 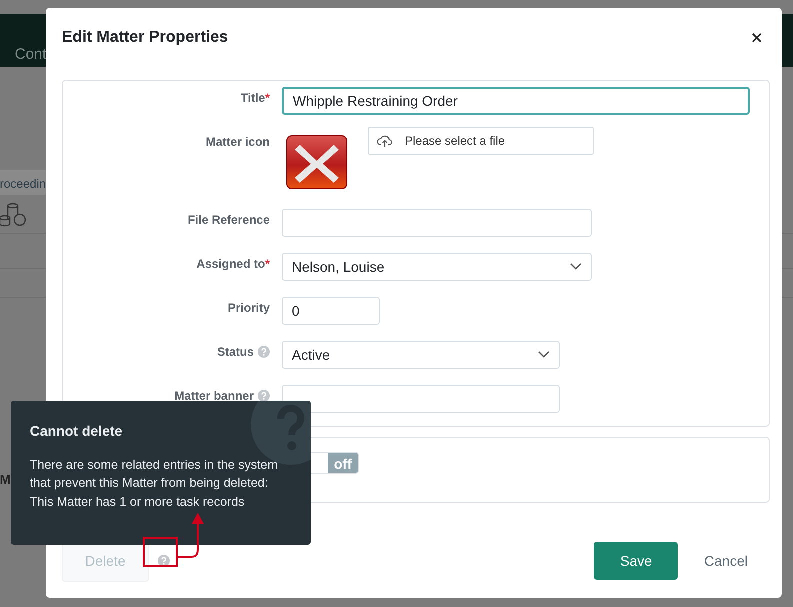 I want to click on cancel-button: Cancel, so click(x=726, y=561).